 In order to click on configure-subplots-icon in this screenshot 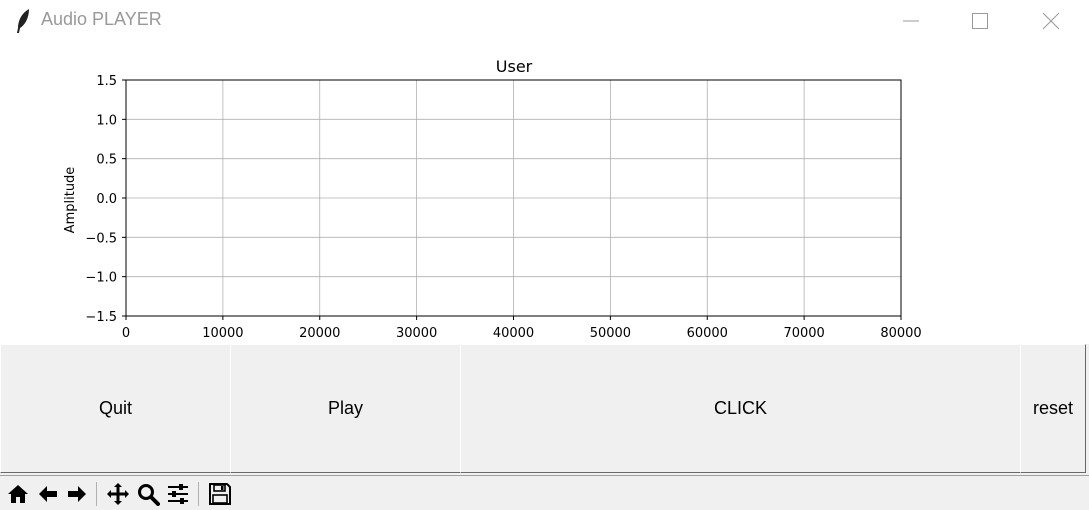, I will do `click(177, 493)`.